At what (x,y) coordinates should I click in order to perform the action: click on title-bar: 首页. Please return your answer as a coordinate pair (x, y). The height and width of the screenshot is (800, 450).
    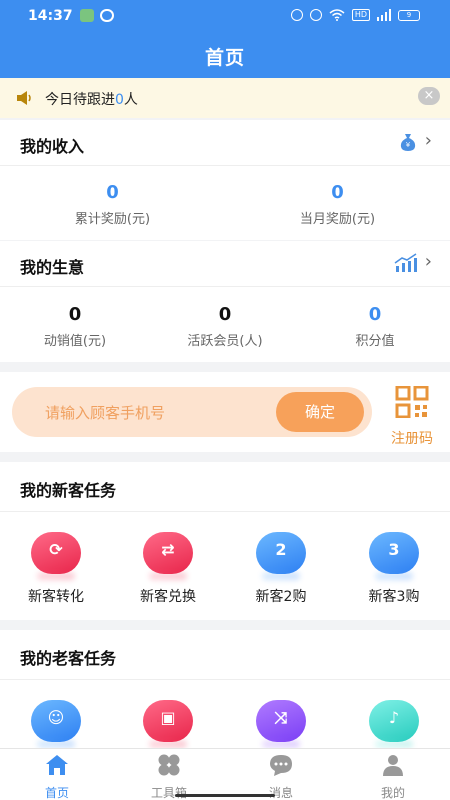
    Looking at the image, I should click on (225, 55).